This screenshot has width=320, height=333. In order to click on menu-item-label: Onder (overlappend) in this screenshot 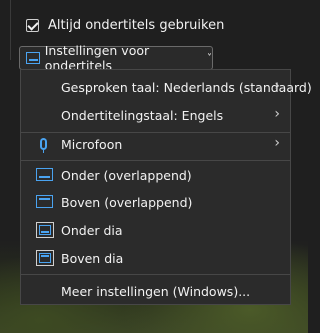, I will do `click(126, 175)`.